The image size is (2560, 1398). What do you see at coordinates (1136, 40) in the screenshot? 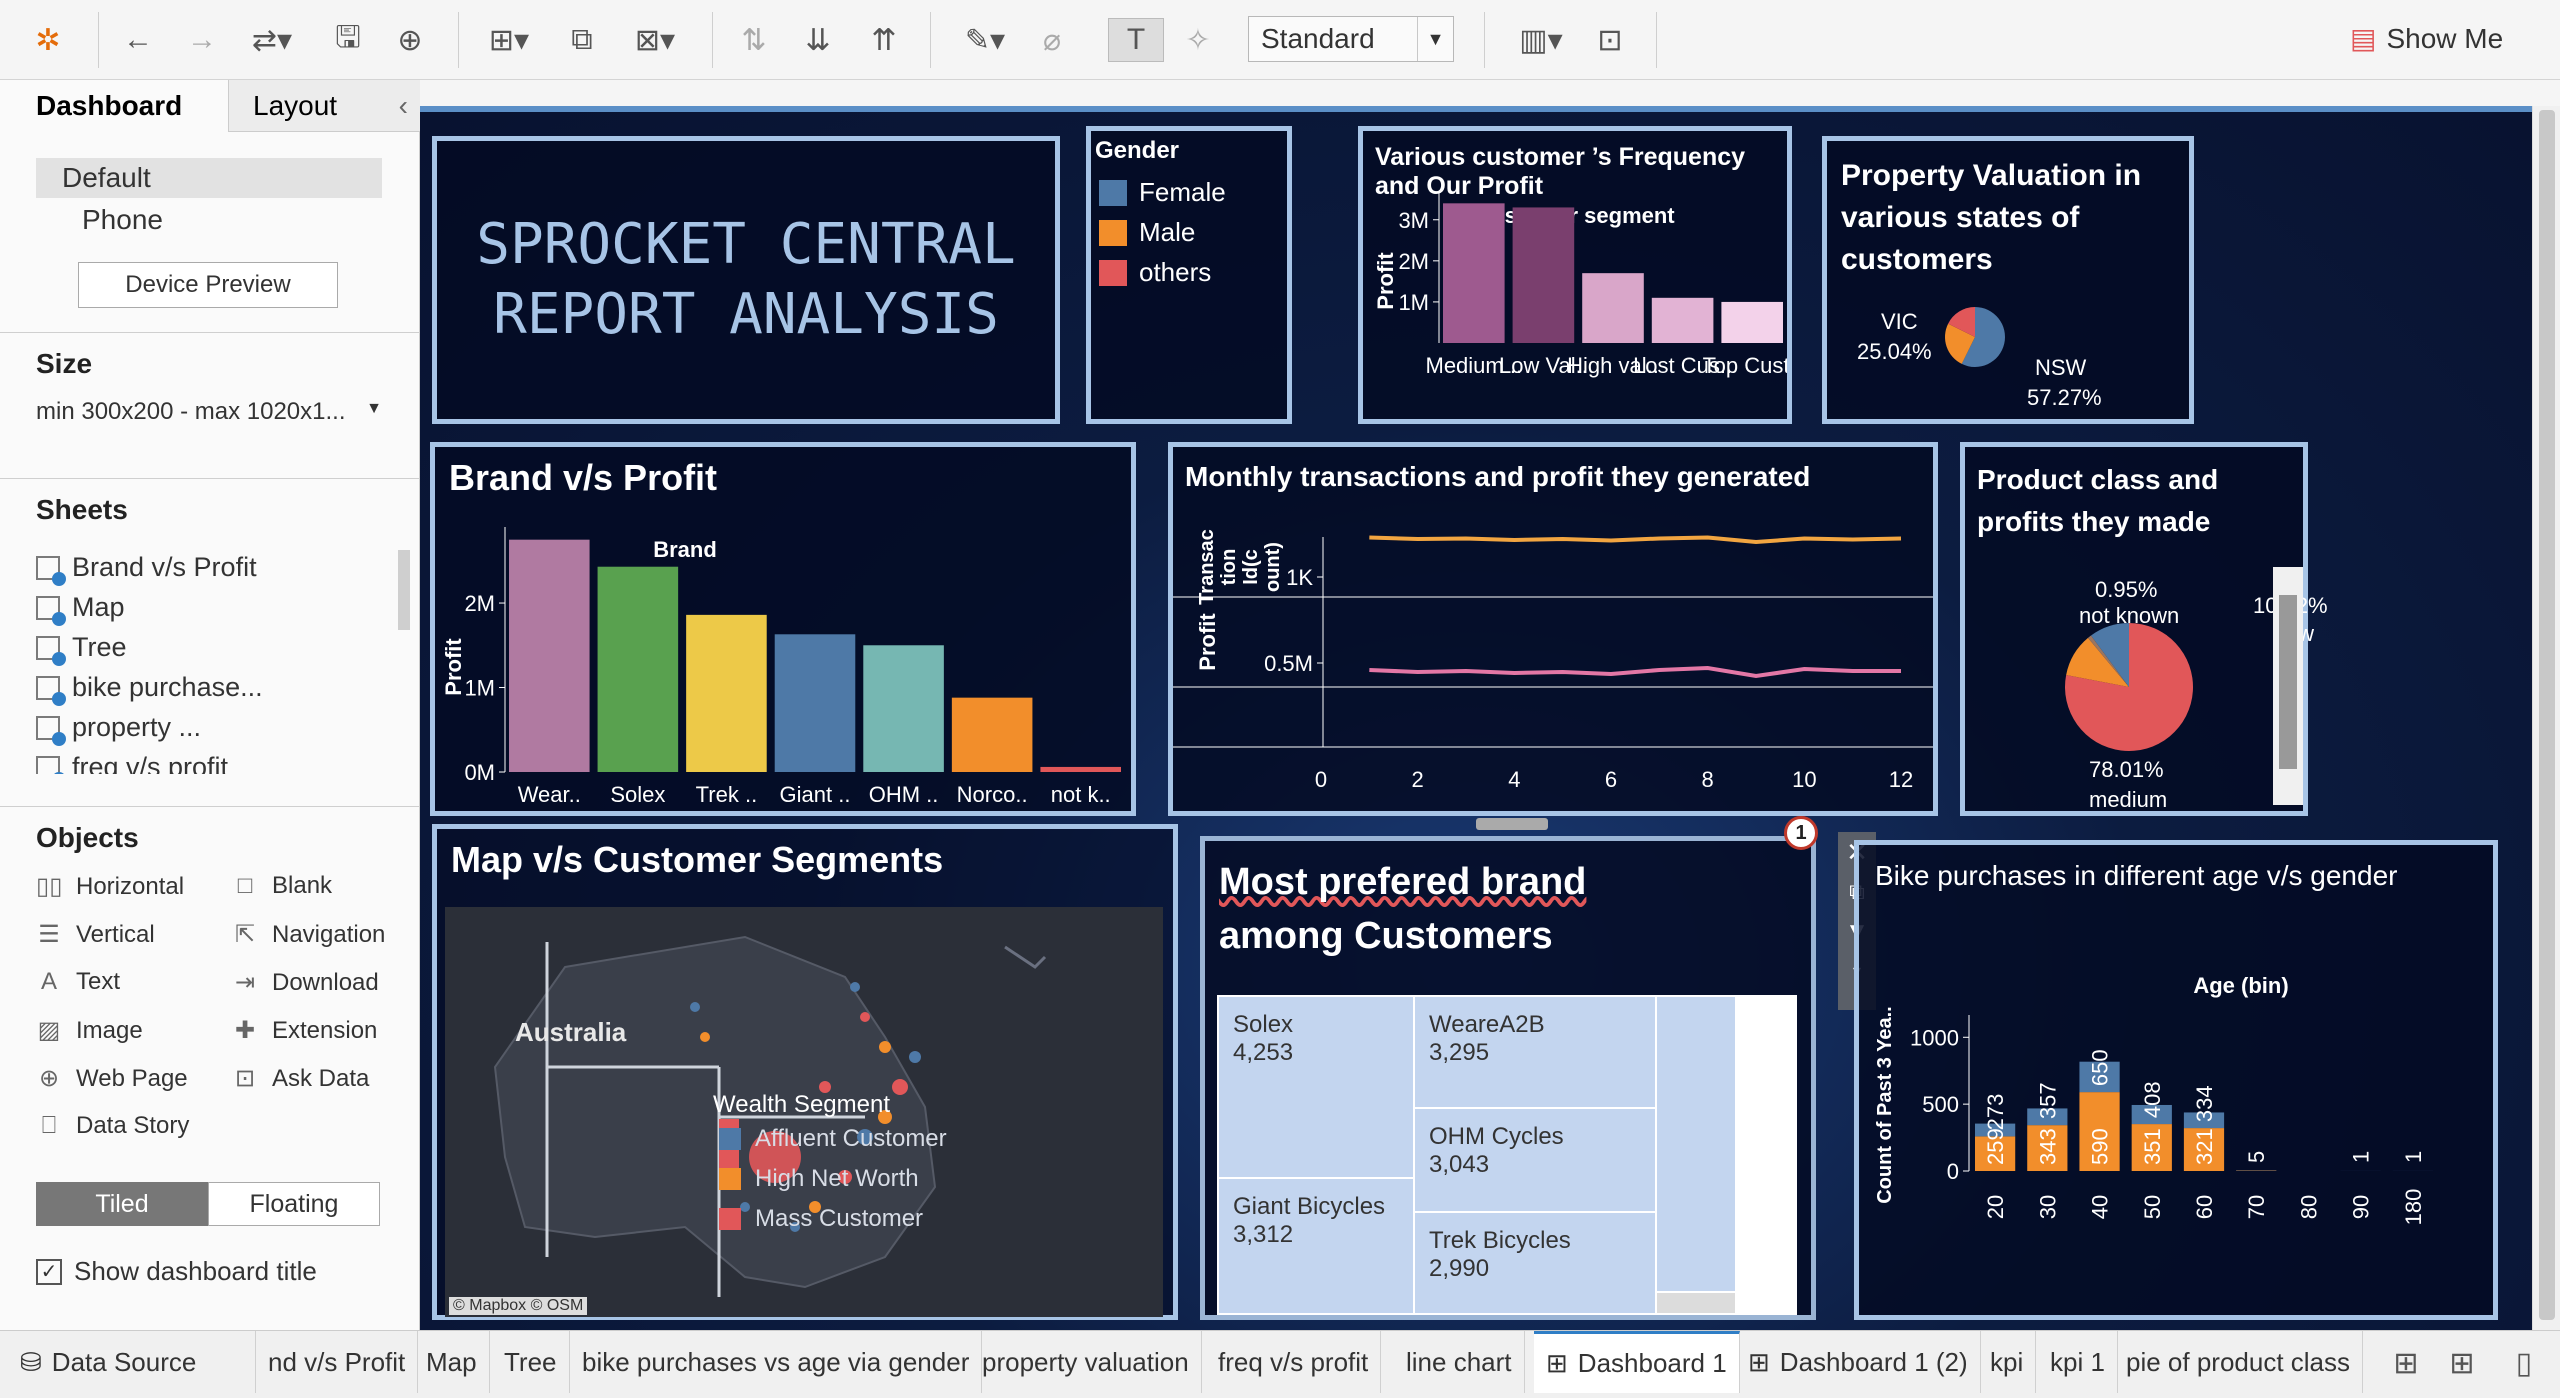
I see `show-labels-icon: T` at bounding box center [1136, 40].